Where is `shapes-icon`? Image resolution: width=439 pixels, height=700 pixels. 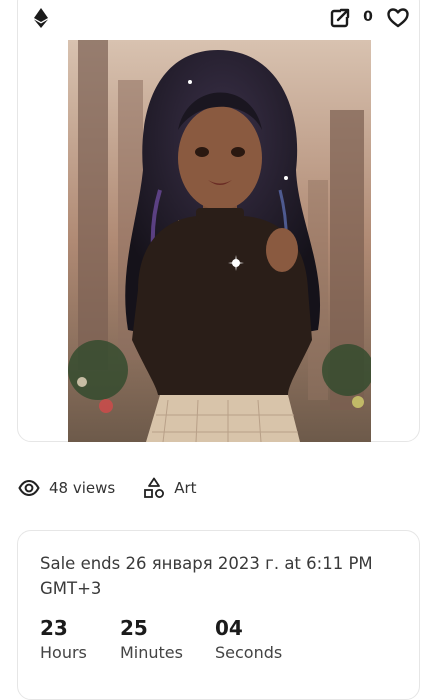
shapes-icon is located at coordinates (154, 487).